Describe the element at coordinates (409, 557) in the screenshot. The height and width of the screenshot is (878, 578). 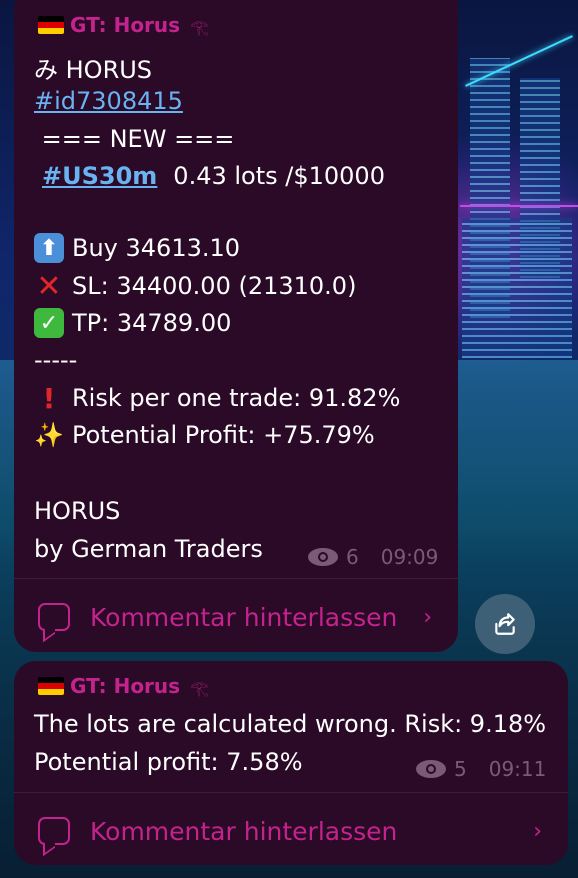
I see `message-time: 09:09` at that location.